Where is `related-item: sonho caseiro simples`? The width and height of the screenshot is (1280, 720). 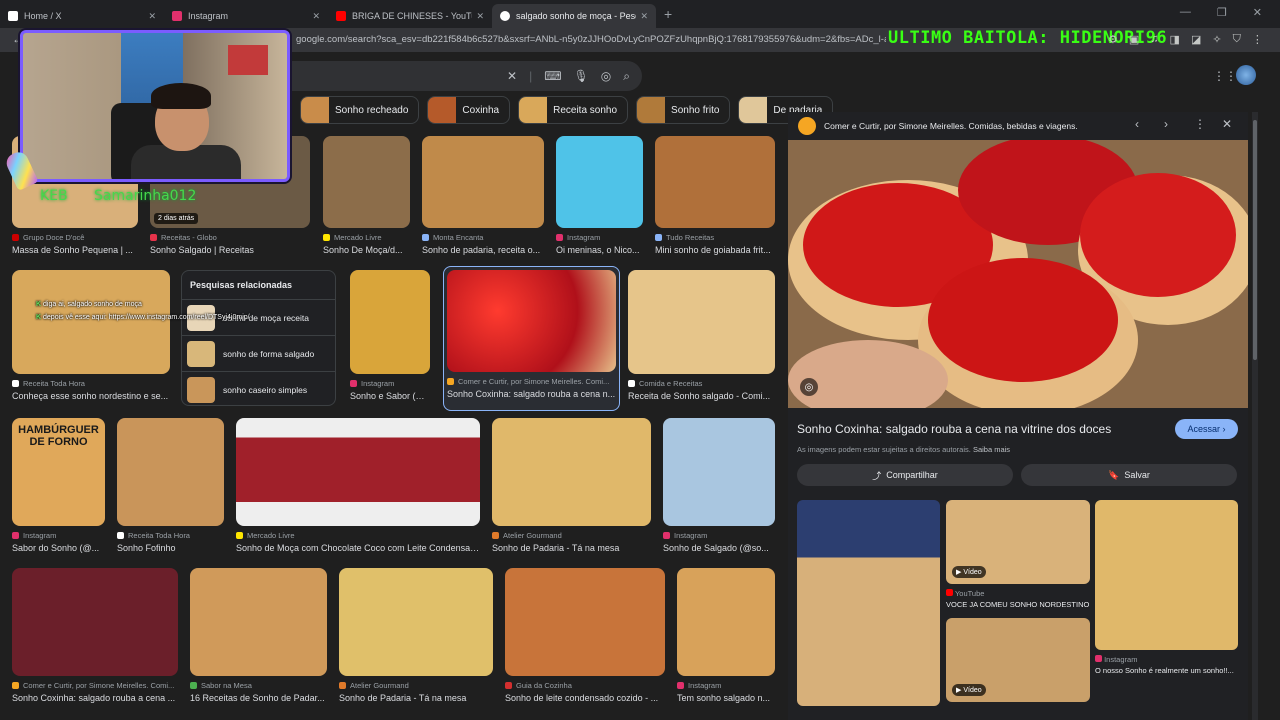 related-item: sonho caseiro simples is located at coordinates (258, 389).